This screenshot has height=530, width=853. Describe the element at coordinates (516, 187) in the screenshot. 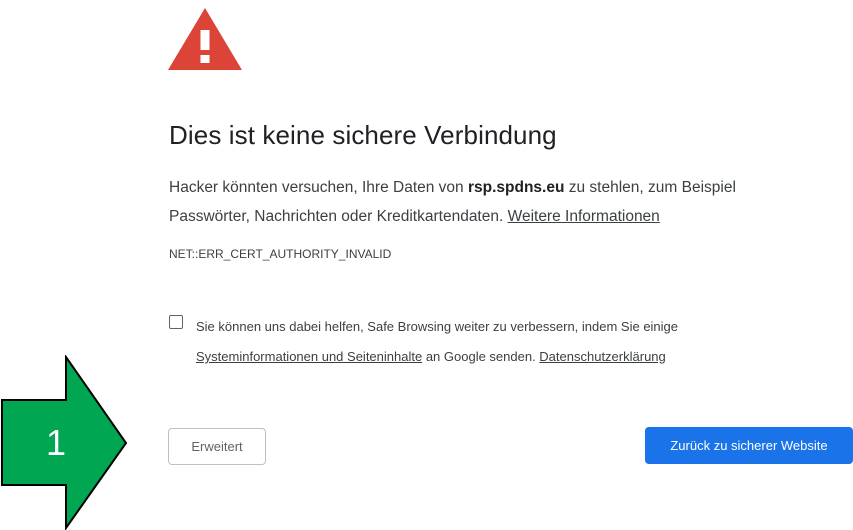

I see `domain-name: rsp.spdns.eu` at that location.